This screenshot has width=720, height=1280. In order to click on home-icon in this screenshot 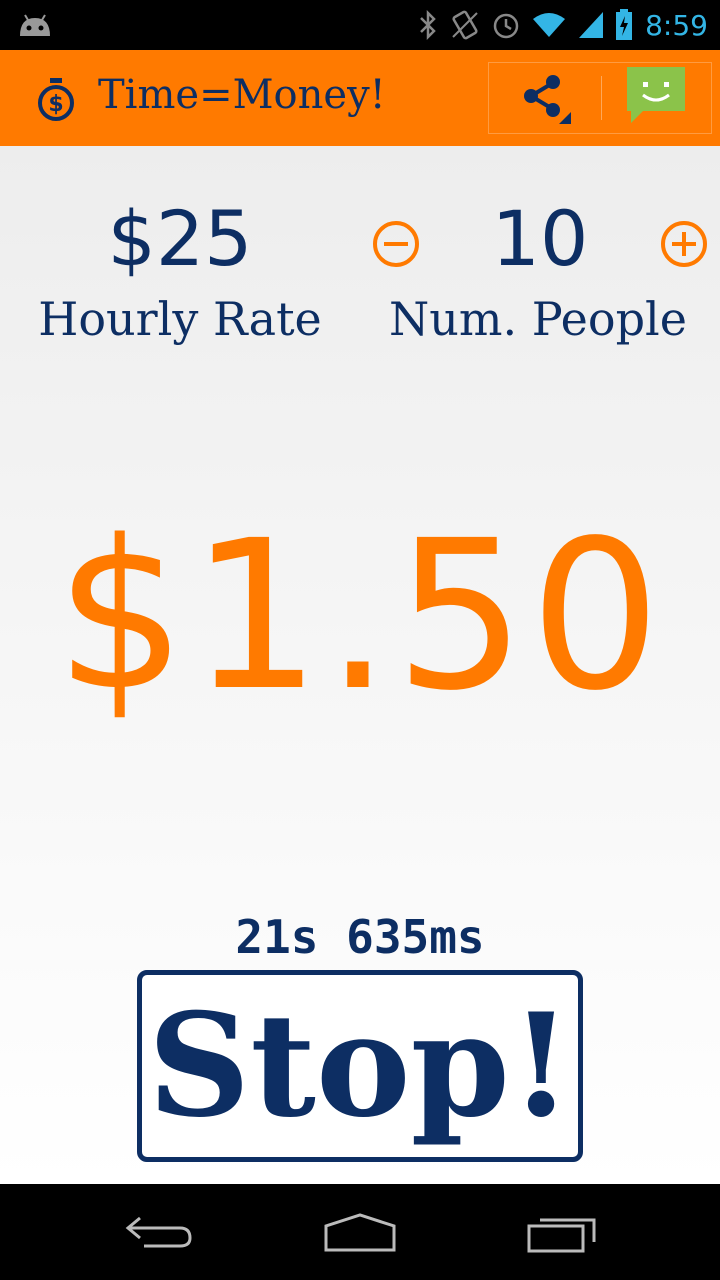, I will do `click(360, 1235)`.